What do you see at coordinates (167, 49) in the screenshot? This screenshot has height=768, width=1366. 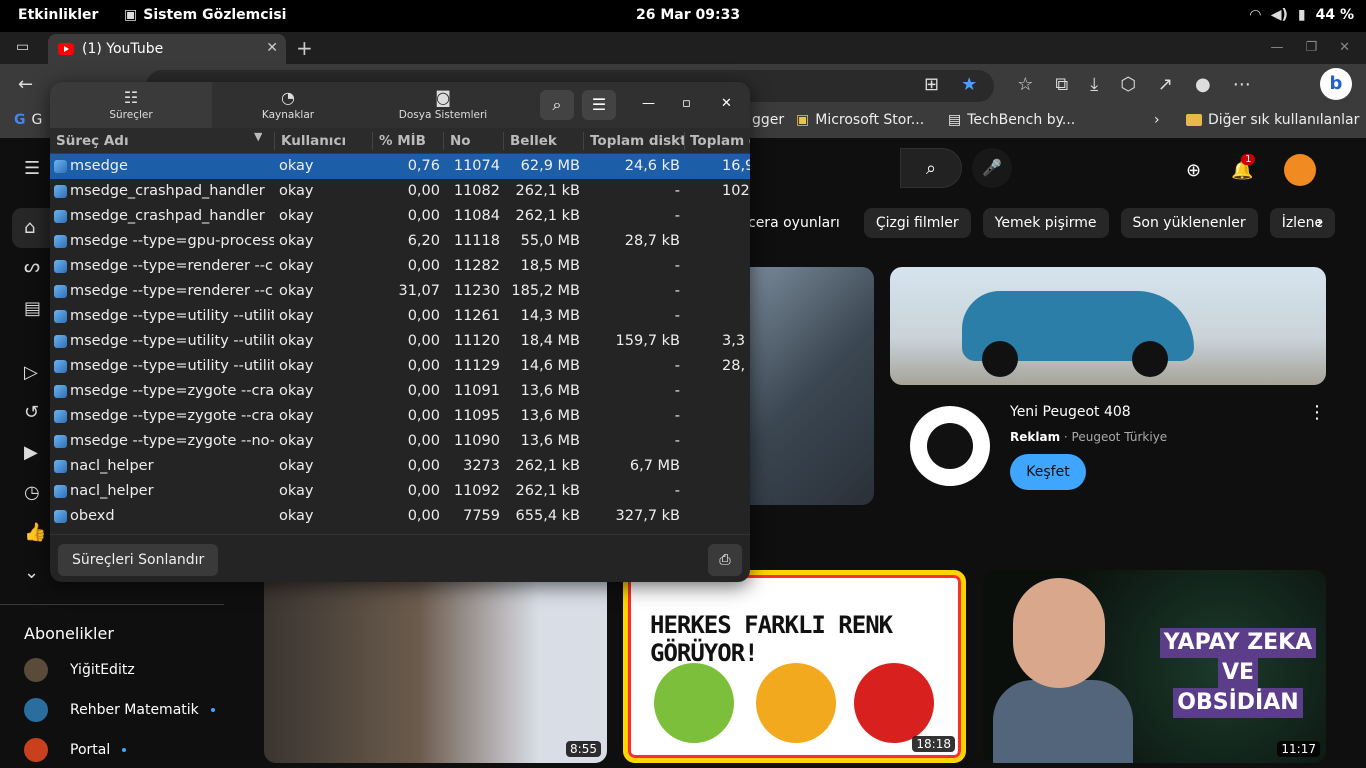 I see `tab-youtube: (1) YouTube ✕` at bounding box center [167, 49].